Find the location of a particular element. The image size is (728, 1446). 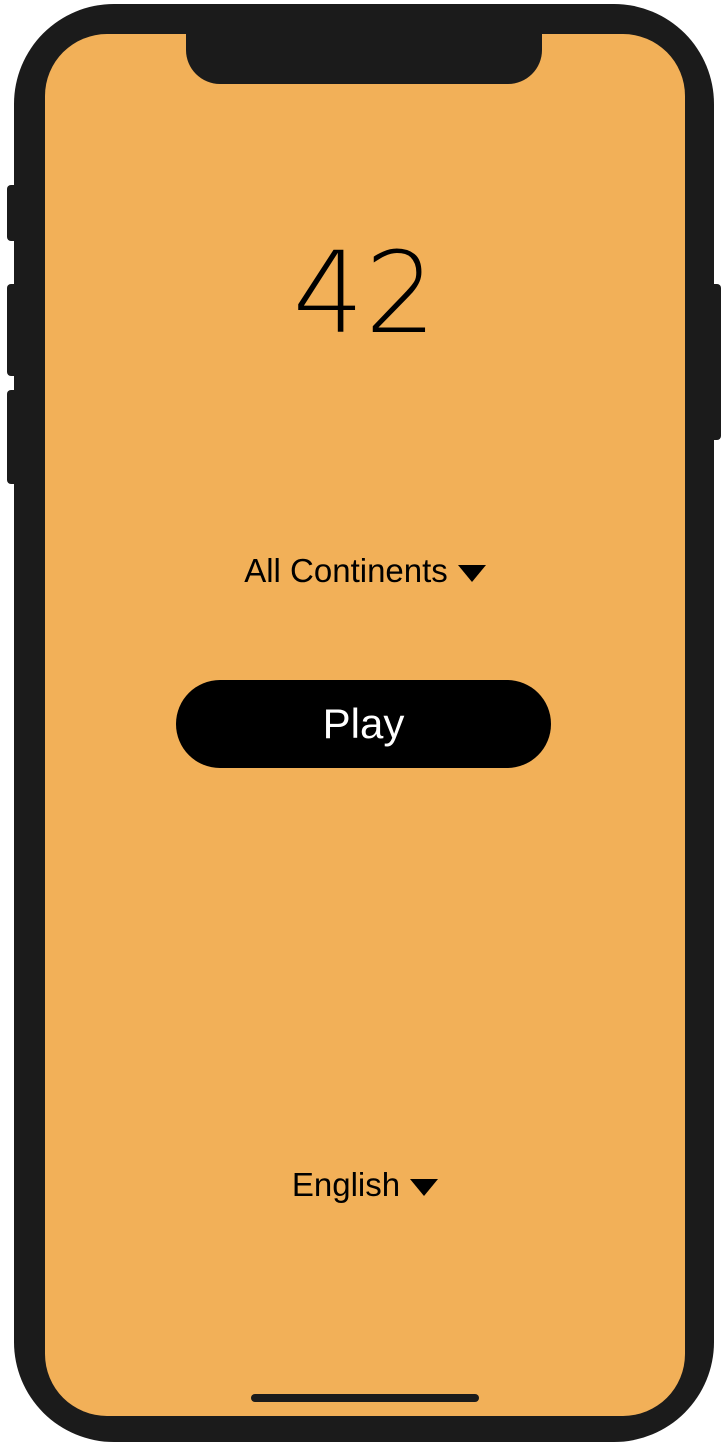

score-display: 42 is located at coordinates (365, 294).